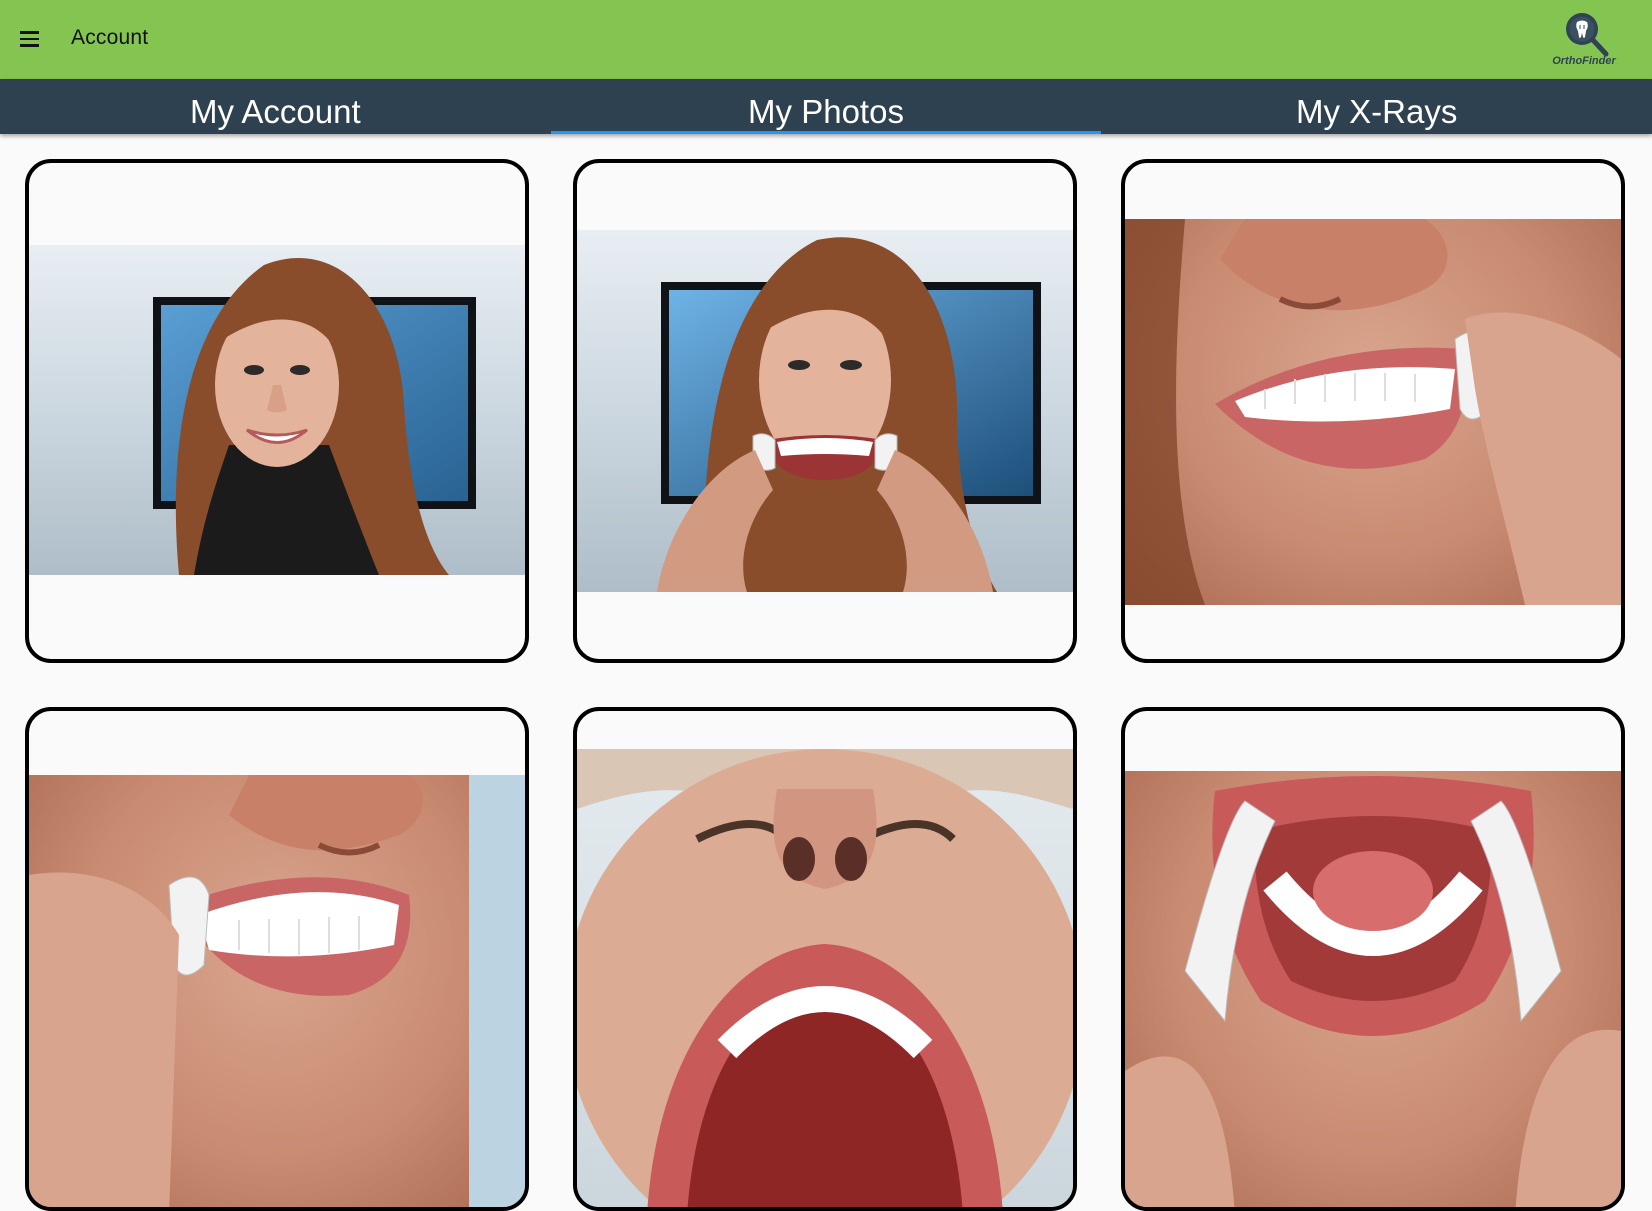 The width and height of the screenshot is (1652, 1211). I want to click on tab-bar: My Account My Photos My X-Rays, so click(826, 106).